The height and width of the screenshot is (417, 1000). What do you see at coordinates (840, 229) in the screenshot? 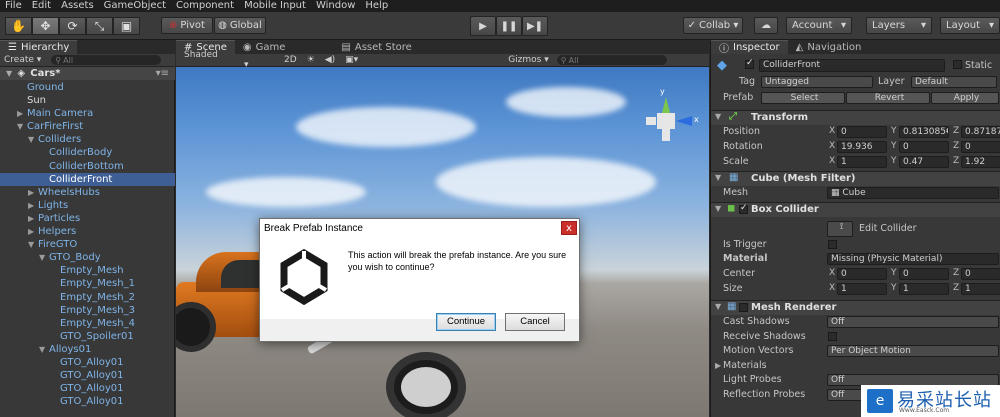
I see `edit-collider-icon: ⟟` at bounding box center [840, 229].